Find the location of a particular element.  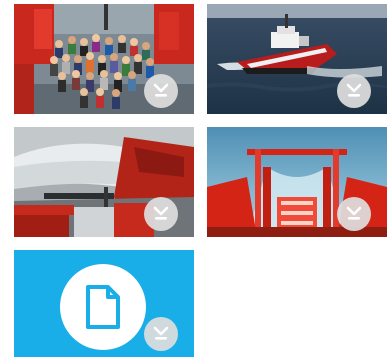

media-tile-deck-crane is located at coordinates (297, 182).